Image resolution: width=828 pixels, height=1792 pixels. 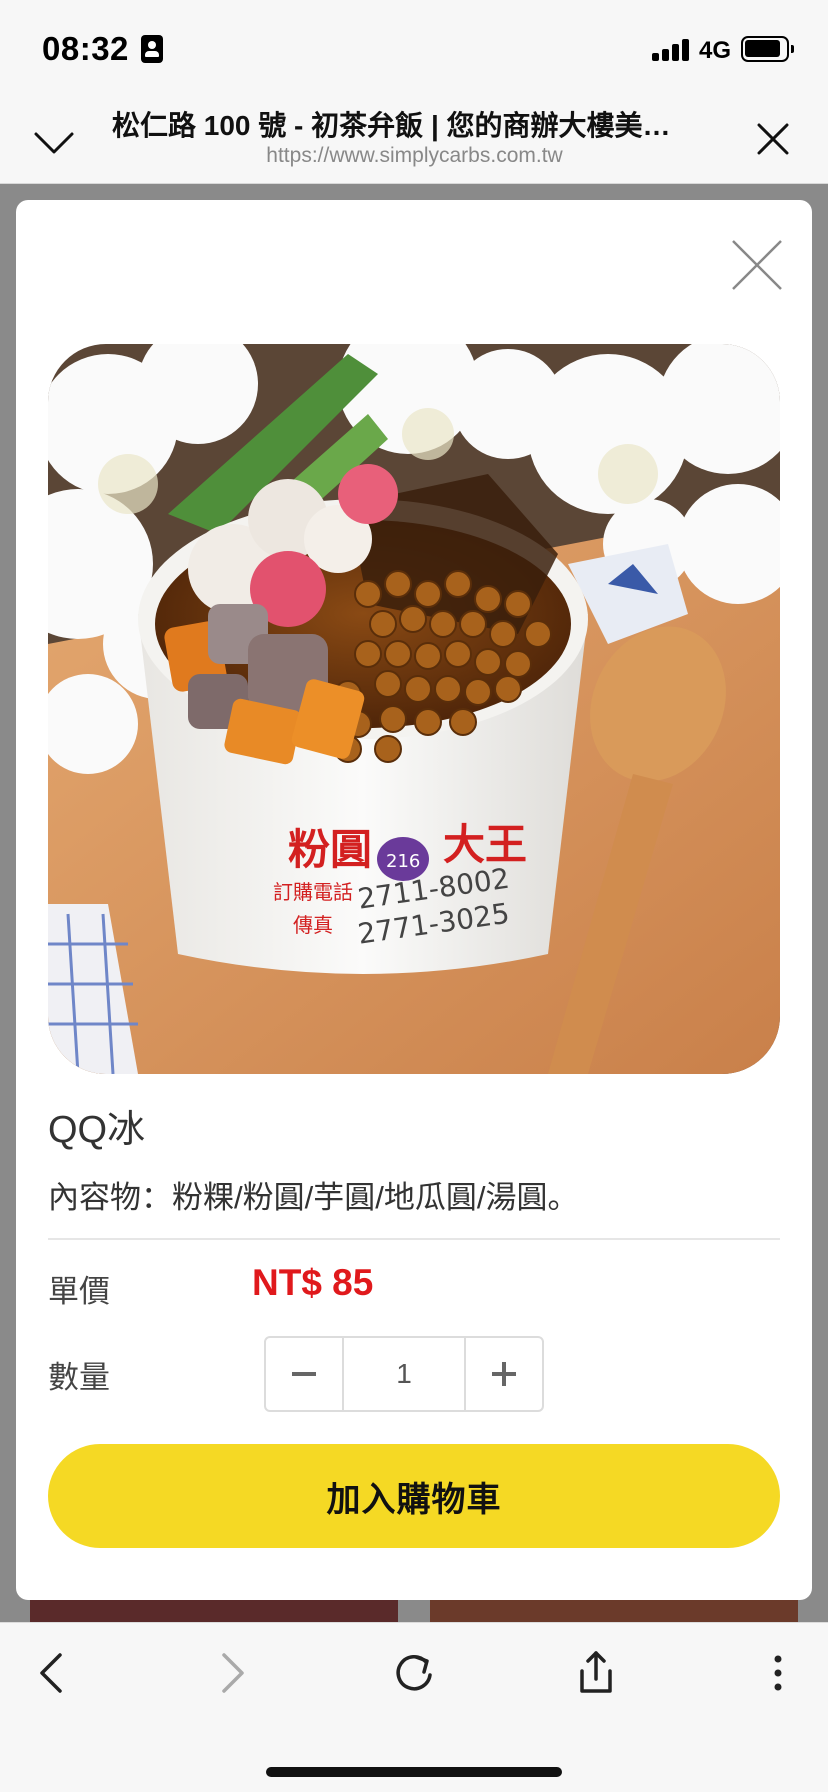 I want to click on cup-phone-label: 訂購電話, so click(x=313, y=892).